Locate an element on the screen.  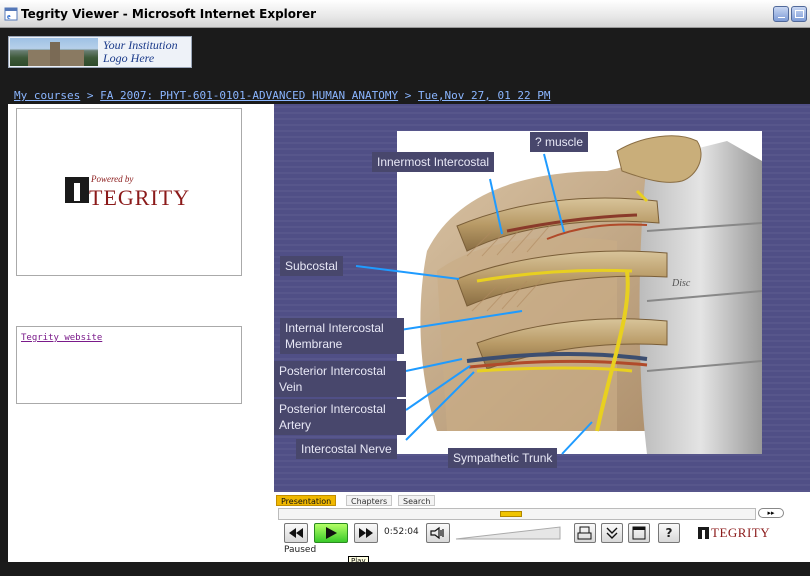
volume-slider is located at coordinates (508, 533).